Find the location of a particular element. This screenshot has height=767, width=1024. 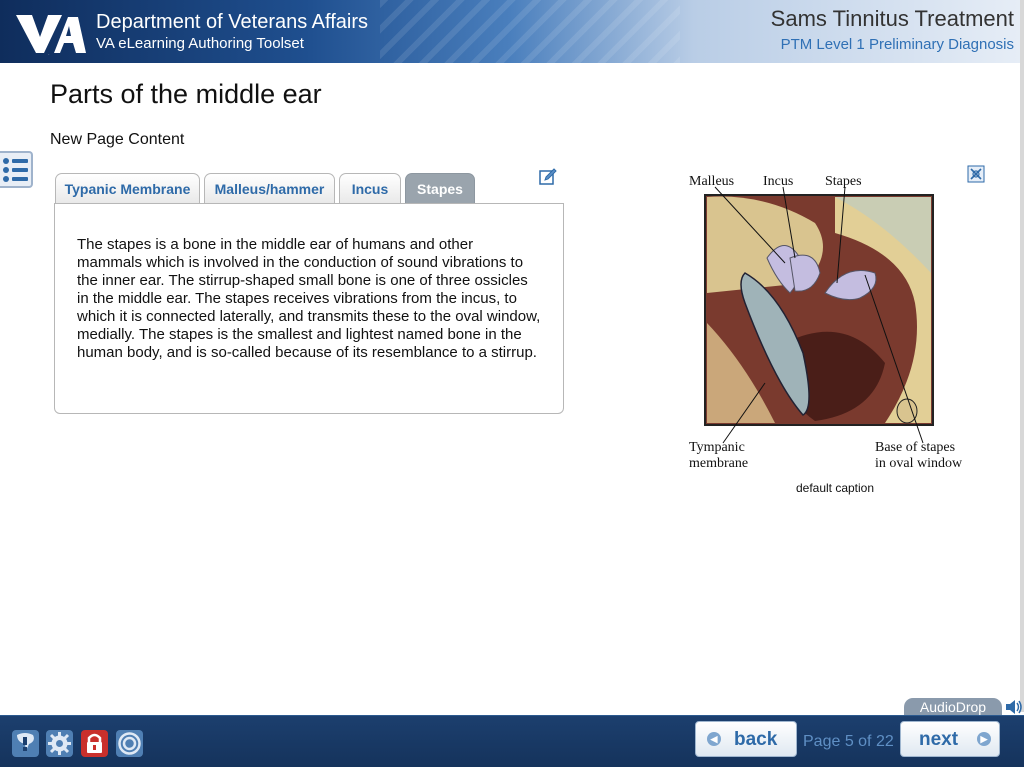

menu-list-icon is located at coordinates (15, 170).